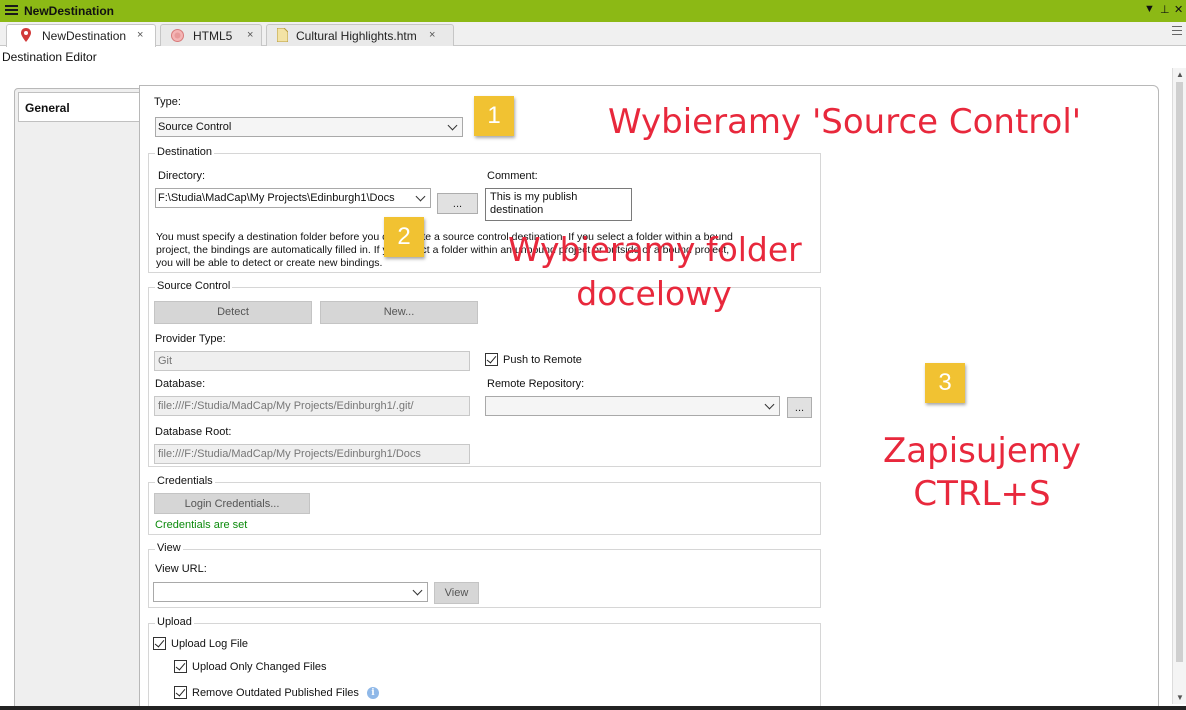 This screenshot has height=710, width=1186. What do you see at coordinates (77, 398) in the screenshot?
I see `side-tab-panel` at bounding box center [77, 398].